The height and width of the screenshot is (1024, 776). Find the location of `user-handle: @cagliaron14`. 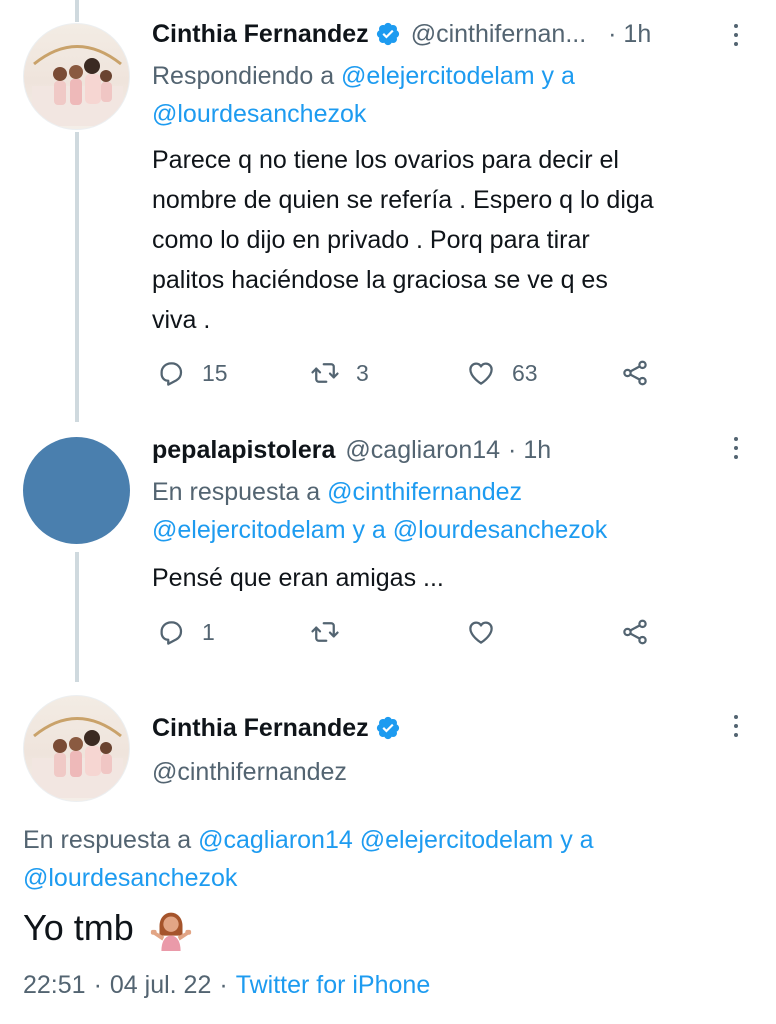

user-handle: @cagliaron14 is located at coordinates (422, 450).